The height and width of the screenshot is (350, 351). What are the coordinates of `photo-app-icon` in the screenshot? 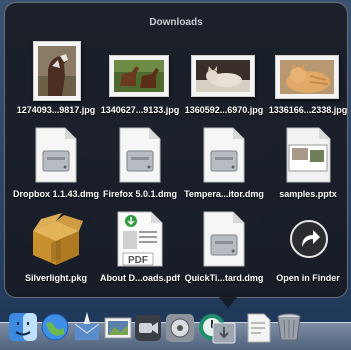 It's located at (118, 328).